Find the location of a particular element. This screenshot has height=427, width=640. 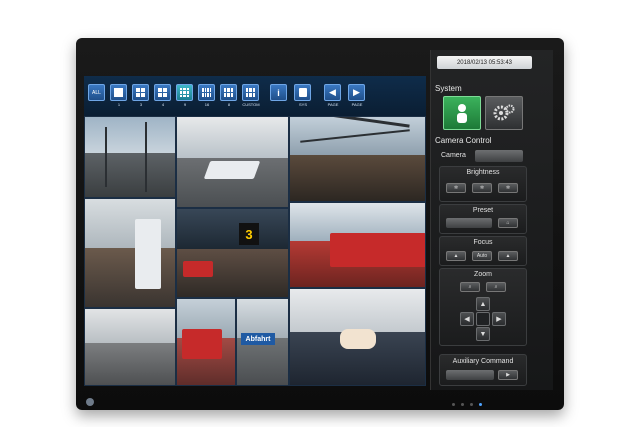

custom-view-icon is located at coordinates (250, 92).